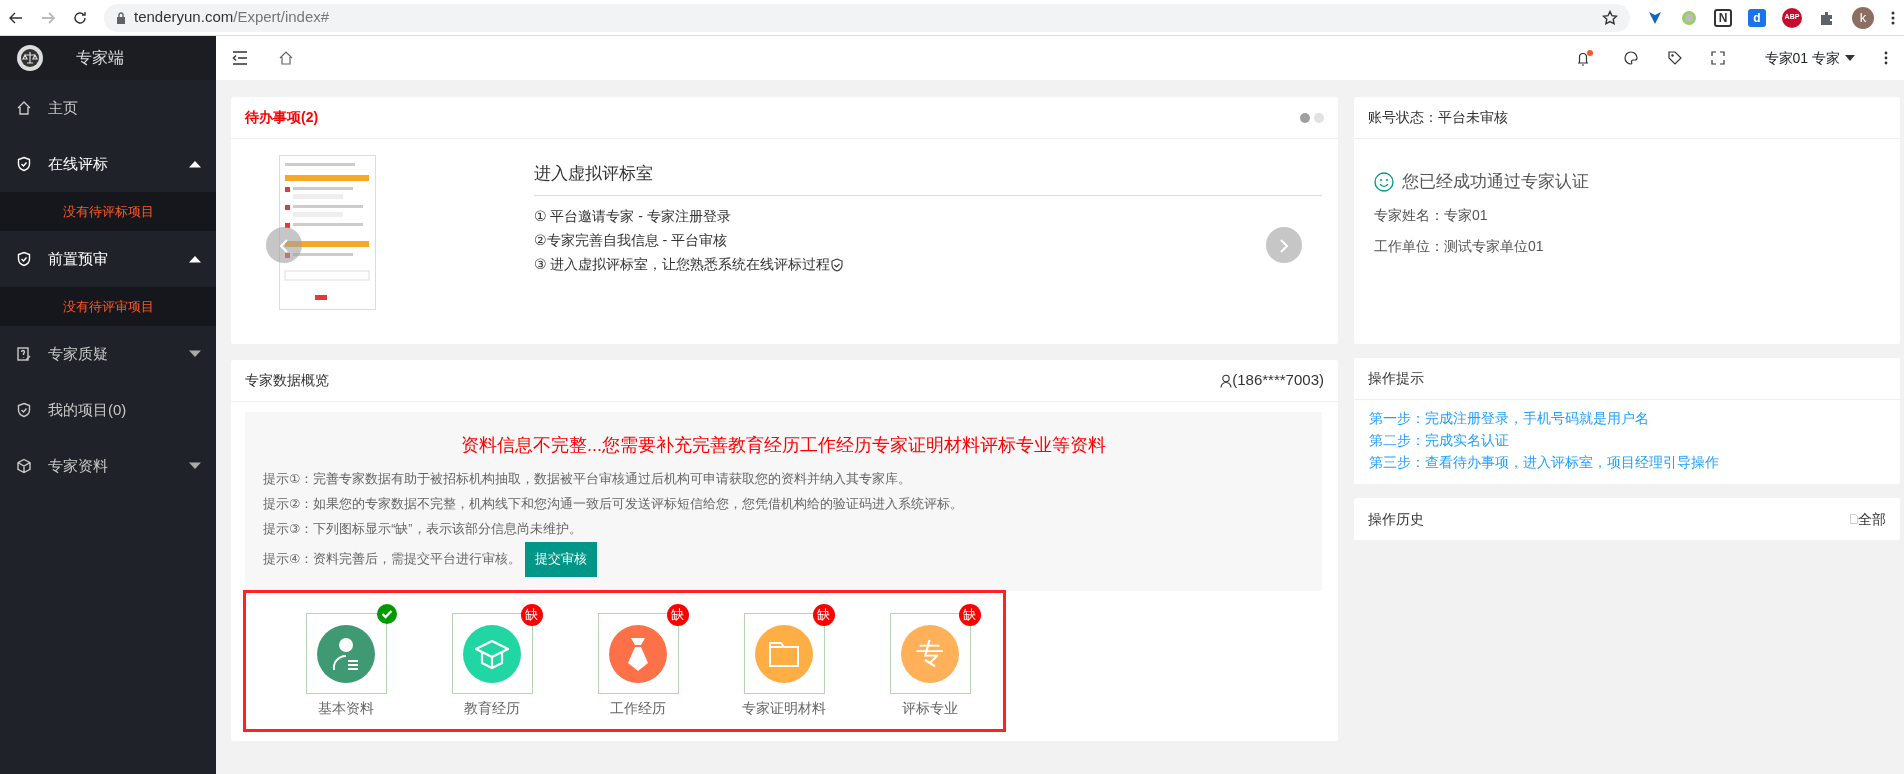 Image resolution: width=1904 pixels, height=774 pixels. I want to click on warning-text: 资料信息不完整...您需要补充完善教育经历工作经历专家证明材料评标专业等资料, so click(783, 445).